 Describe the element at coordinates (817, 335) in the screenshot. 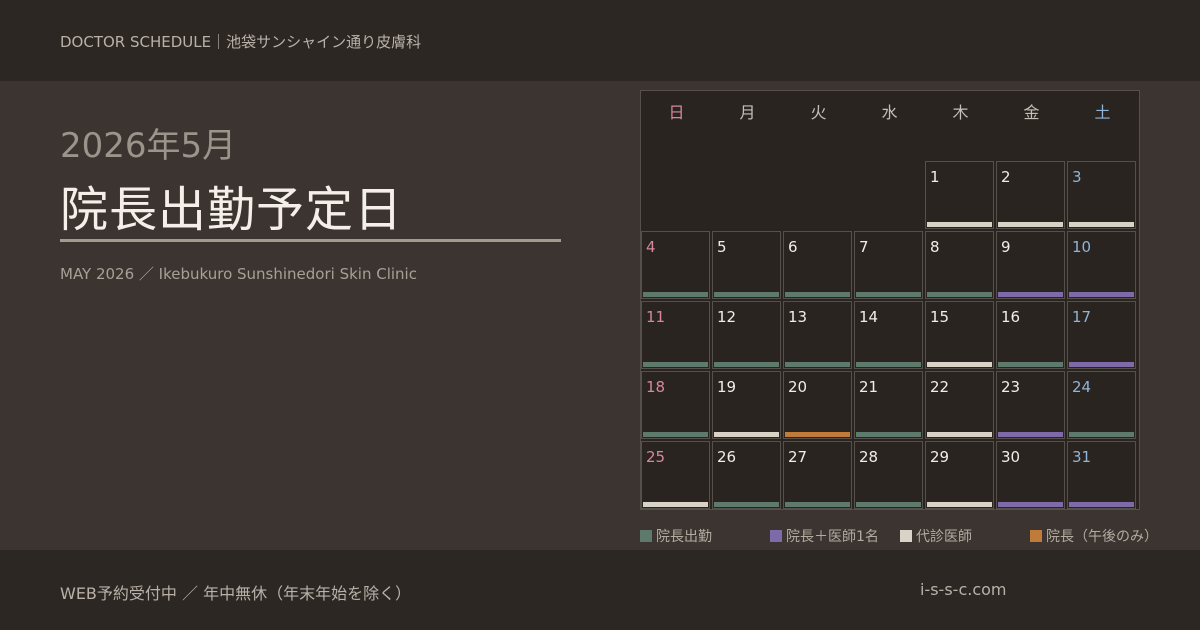

I see `calendar-day: 13` at that location.